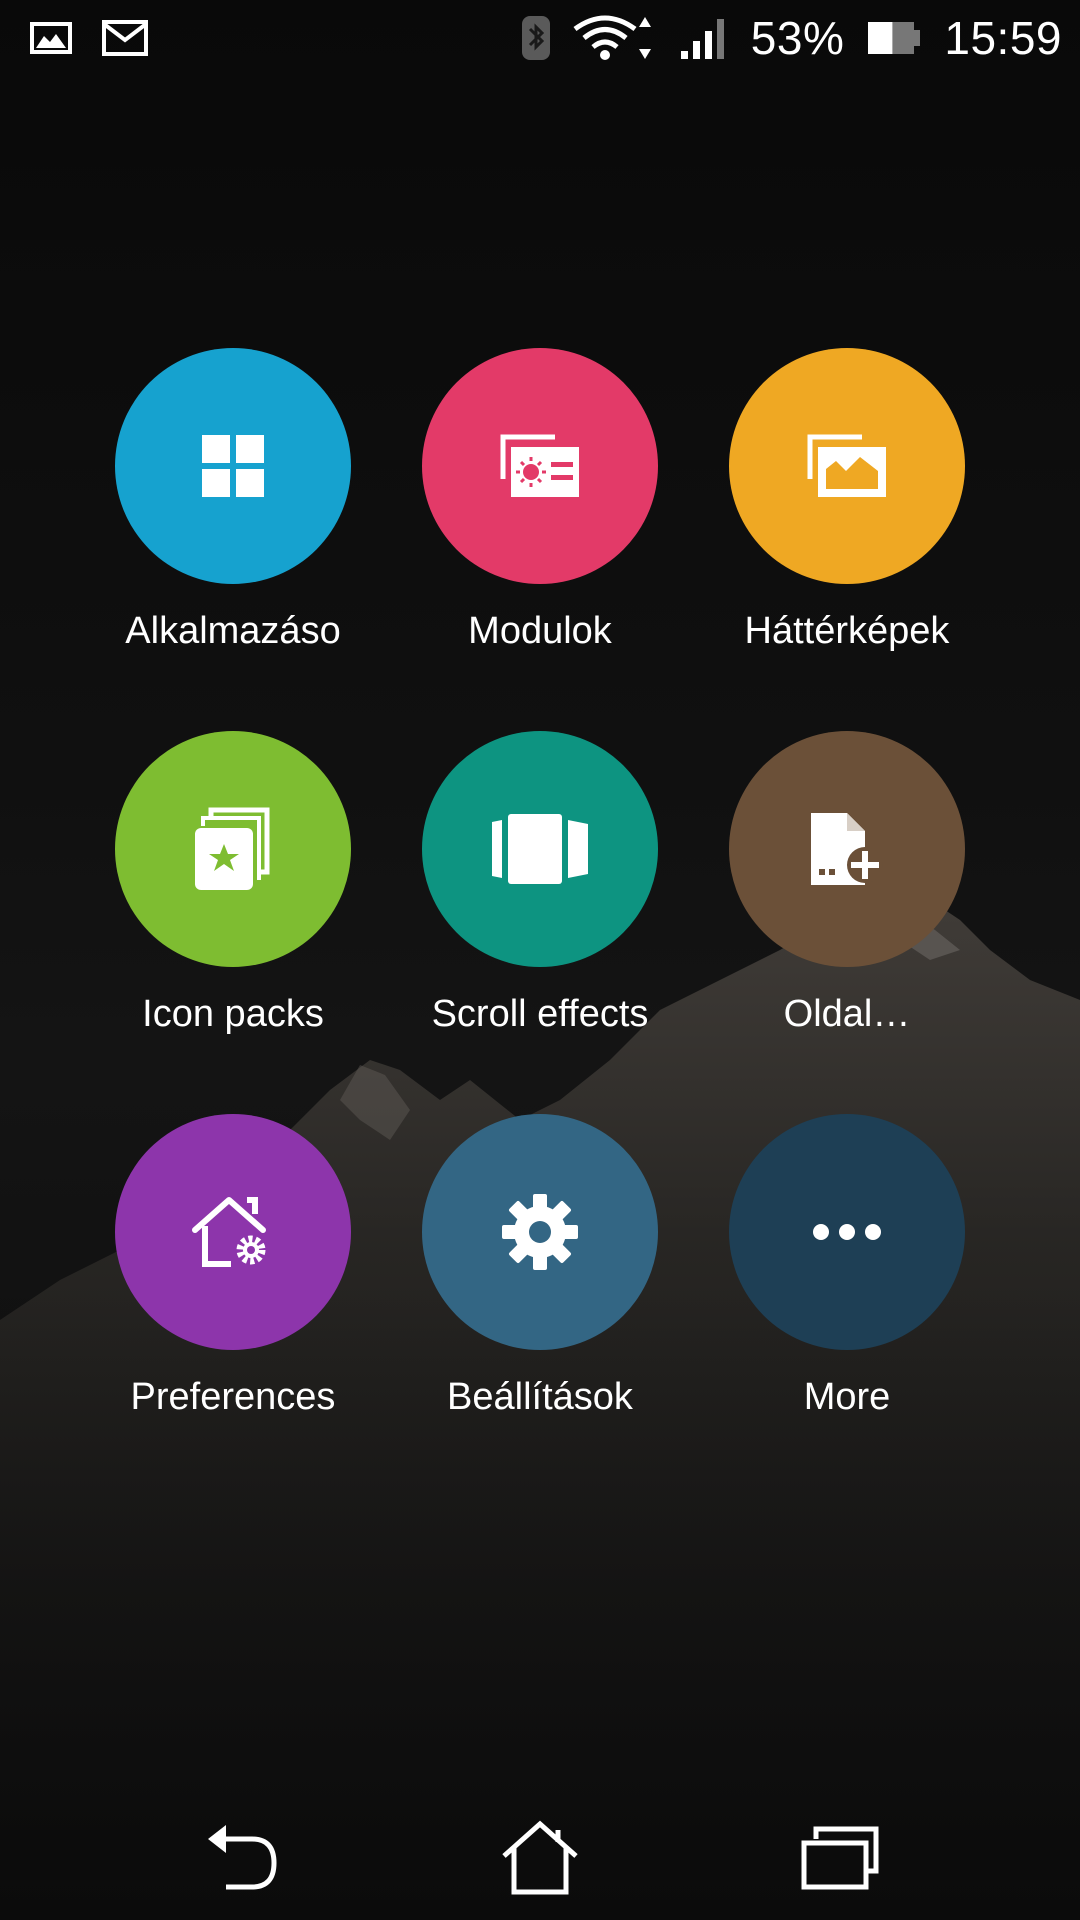  I want to click on settings-gear-icon, so click(540, 1232).